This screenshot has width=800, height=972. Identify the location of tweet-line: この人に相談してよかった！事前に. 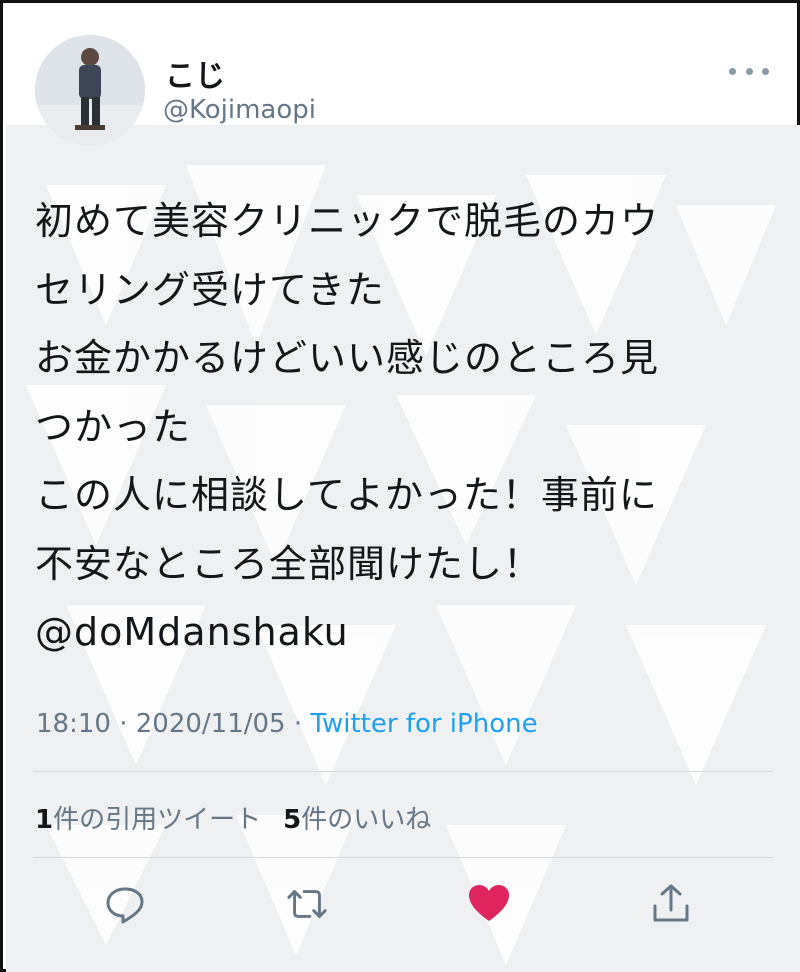
(346, 495).